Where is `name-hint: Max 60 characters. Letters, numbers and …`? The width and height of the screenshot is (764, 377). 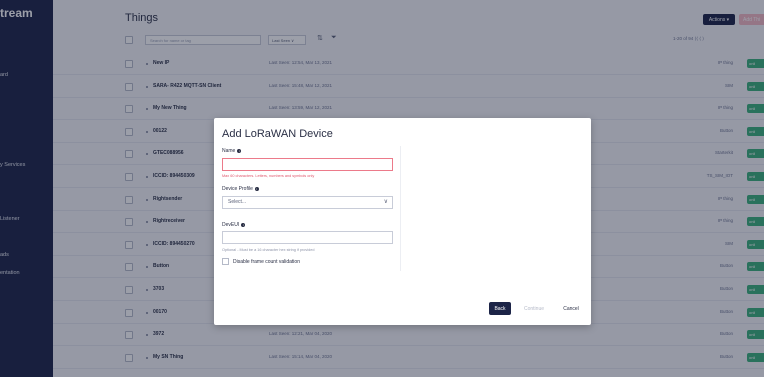
name-hint: Max 60 characters. Letters, numbers and … is located at coordinates (268, 176).